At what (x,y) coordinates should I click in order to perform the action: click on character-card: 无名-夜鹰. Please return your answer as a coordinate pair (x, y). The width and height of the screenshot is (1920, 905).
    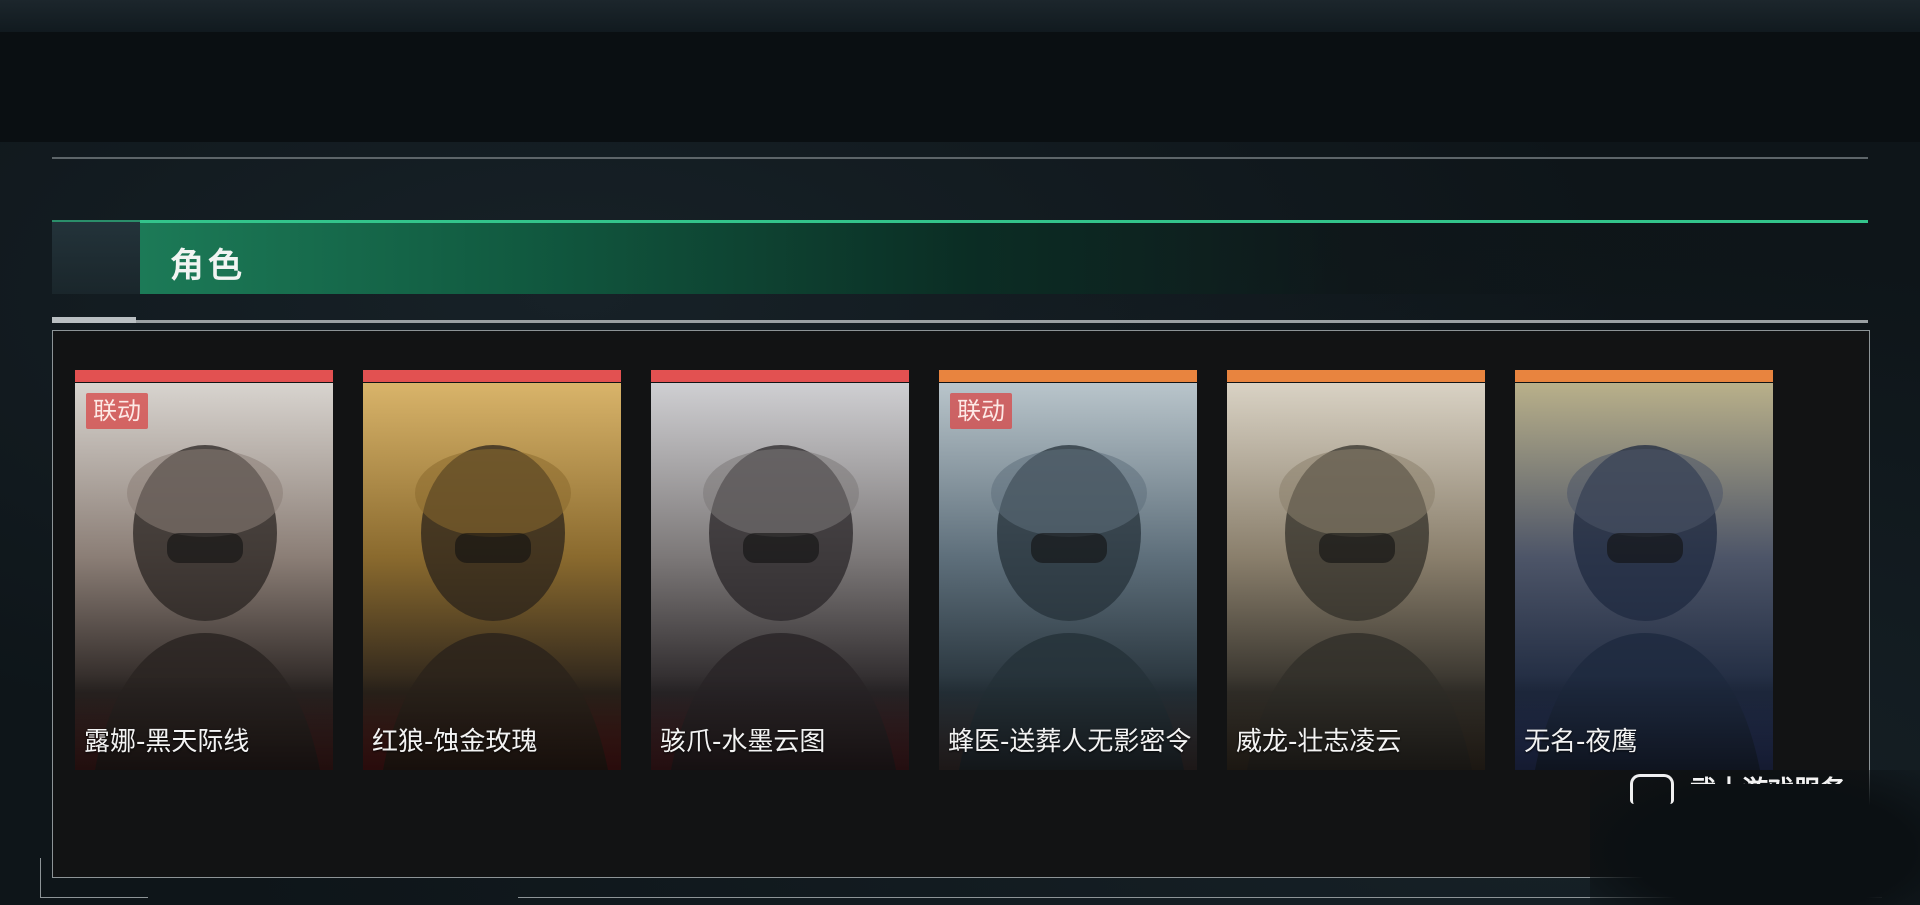
    Looking at the image, I should click on (1644, 570).